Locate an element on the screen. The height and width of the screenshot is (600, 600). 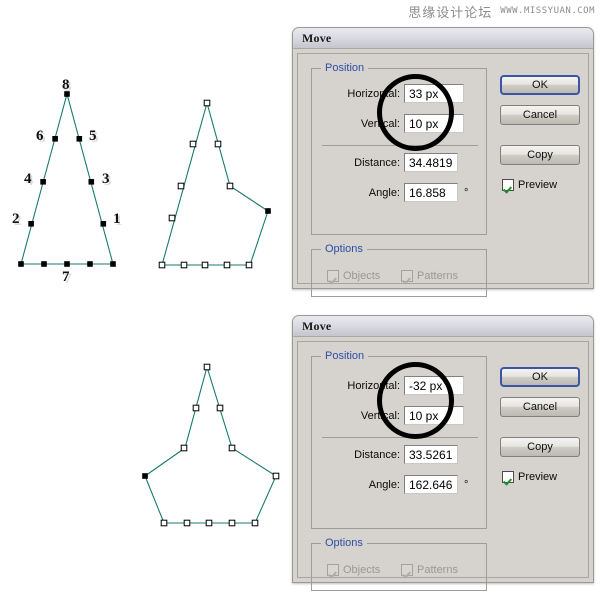
pentagon-shape-anchor-points is located at coordinates (220, 445).